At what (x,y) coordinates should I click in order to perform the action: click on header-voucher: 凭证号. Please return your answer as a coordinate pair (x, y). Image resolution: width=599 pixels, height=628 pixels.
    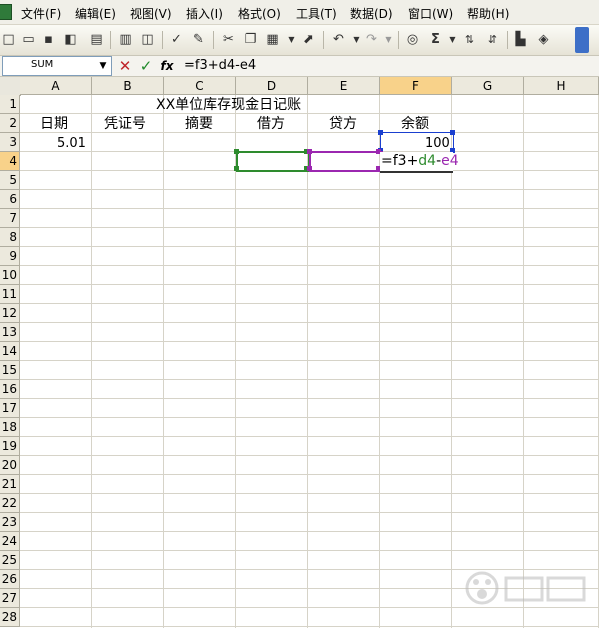
    Looking at the image, I should click on (125, 124).